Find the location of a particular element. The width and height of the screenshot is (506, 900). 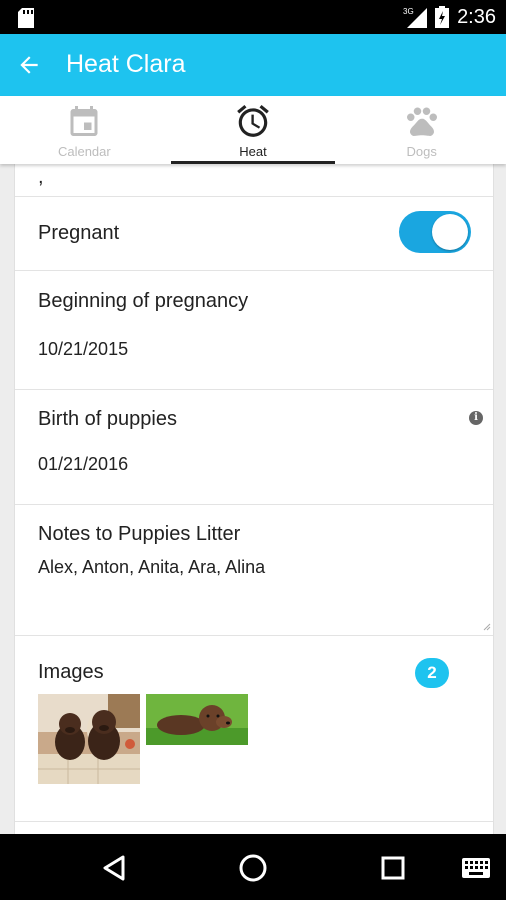

nav-back-button is located at coordinates (114, 868).